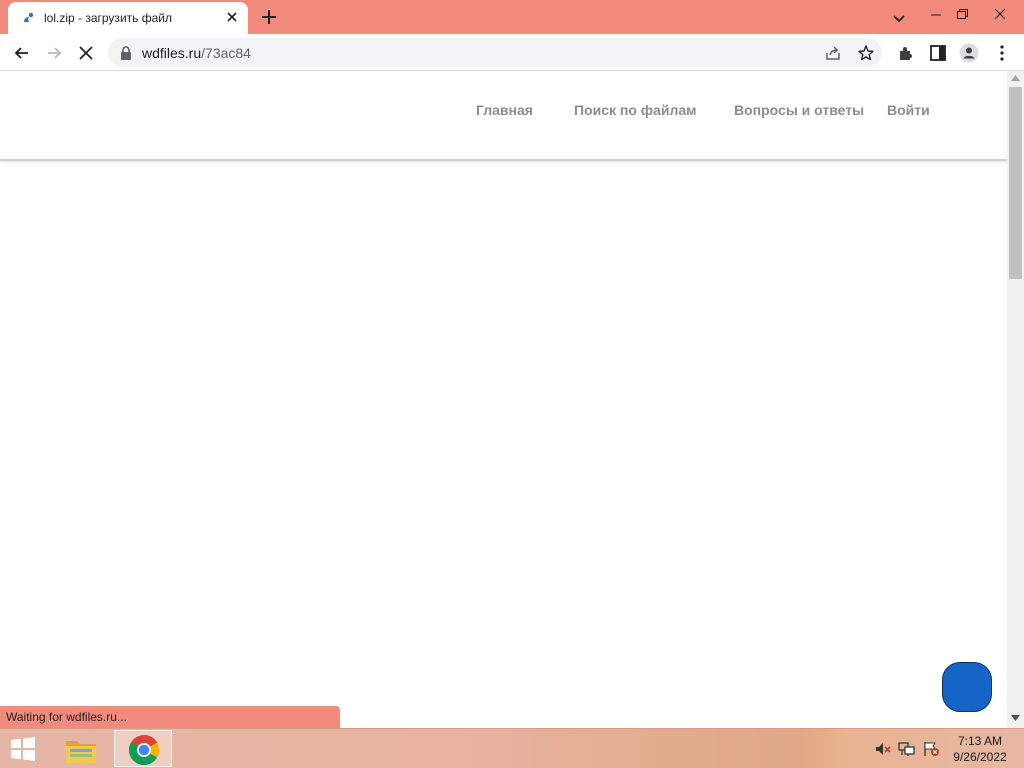 This screenshot has height=768, width=1024. I want to click on system-clock: 7:13 AM 9/26/2022, so click(980, 749).